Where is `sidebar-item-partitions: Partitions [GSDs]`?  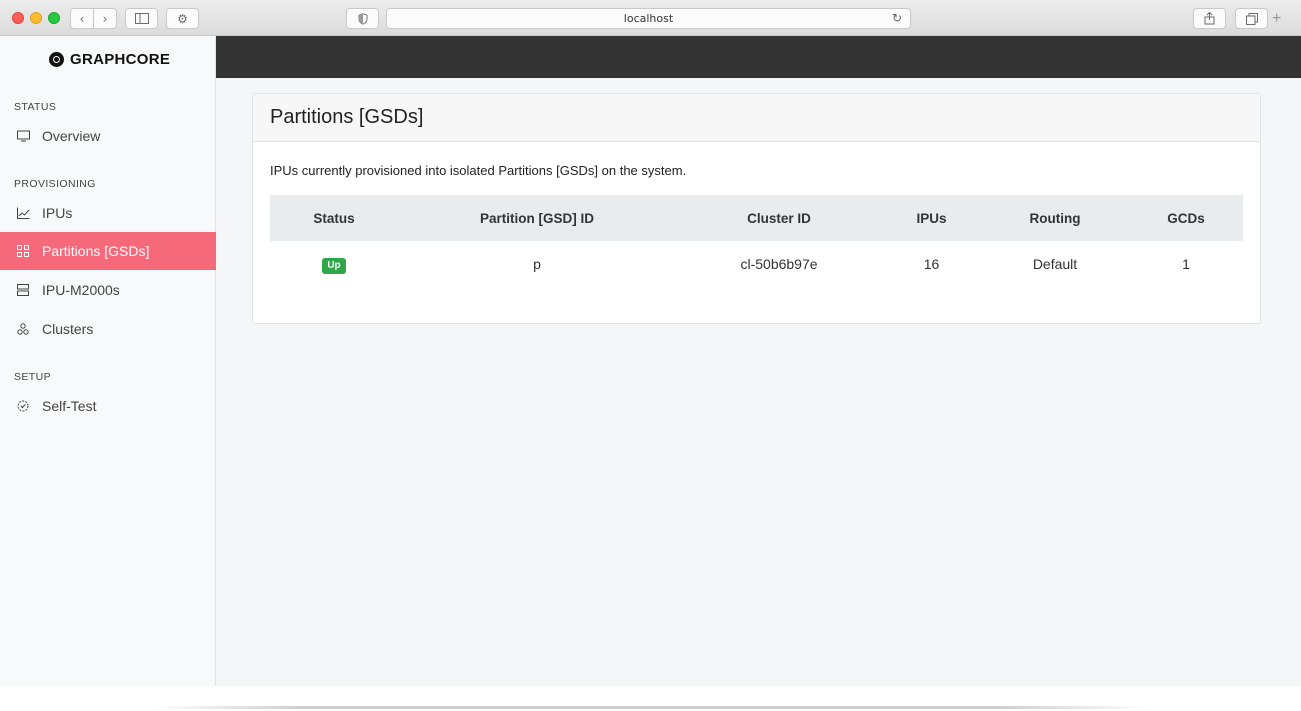
sidebar-item-partitions: Partitions [GSDs] is located at coordinates (108, 251).